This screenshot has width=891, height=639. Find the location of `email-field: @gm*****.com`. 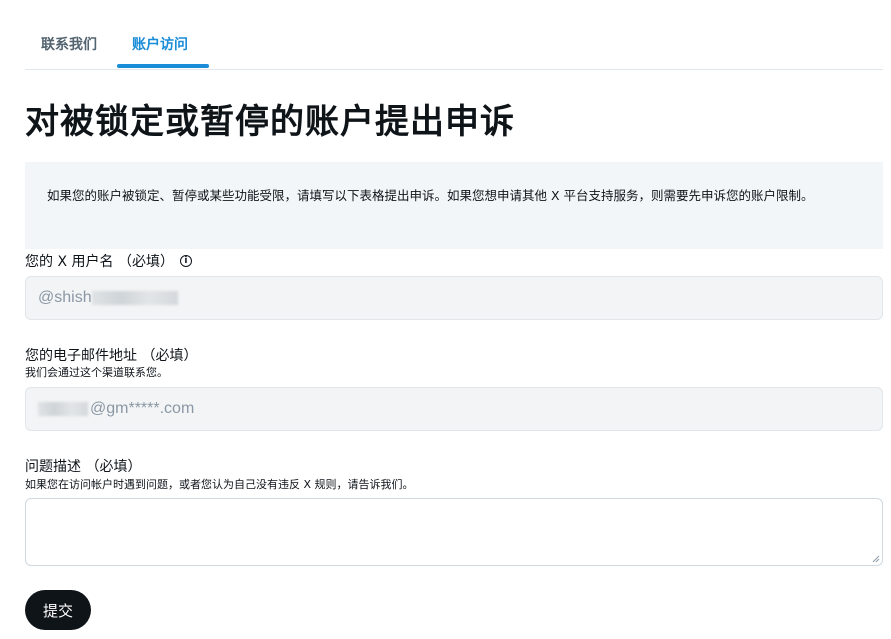

email-field: @gm*****.com is located at coordinates (454, 409).